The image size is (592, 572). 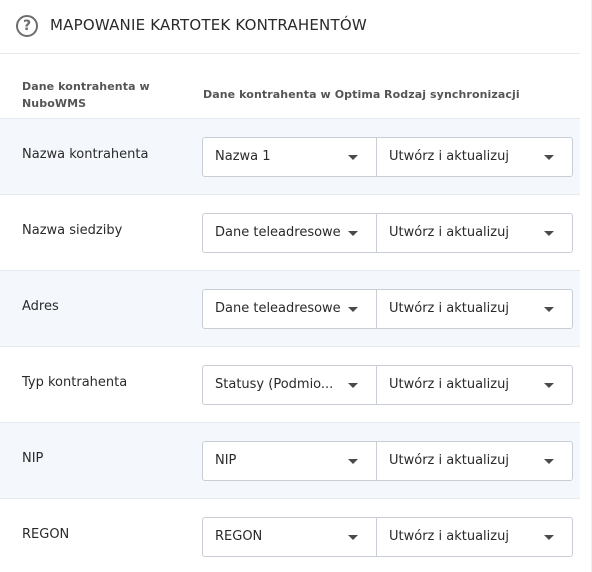 I want to click on select-value: REGON, so click(x=239, y=536).